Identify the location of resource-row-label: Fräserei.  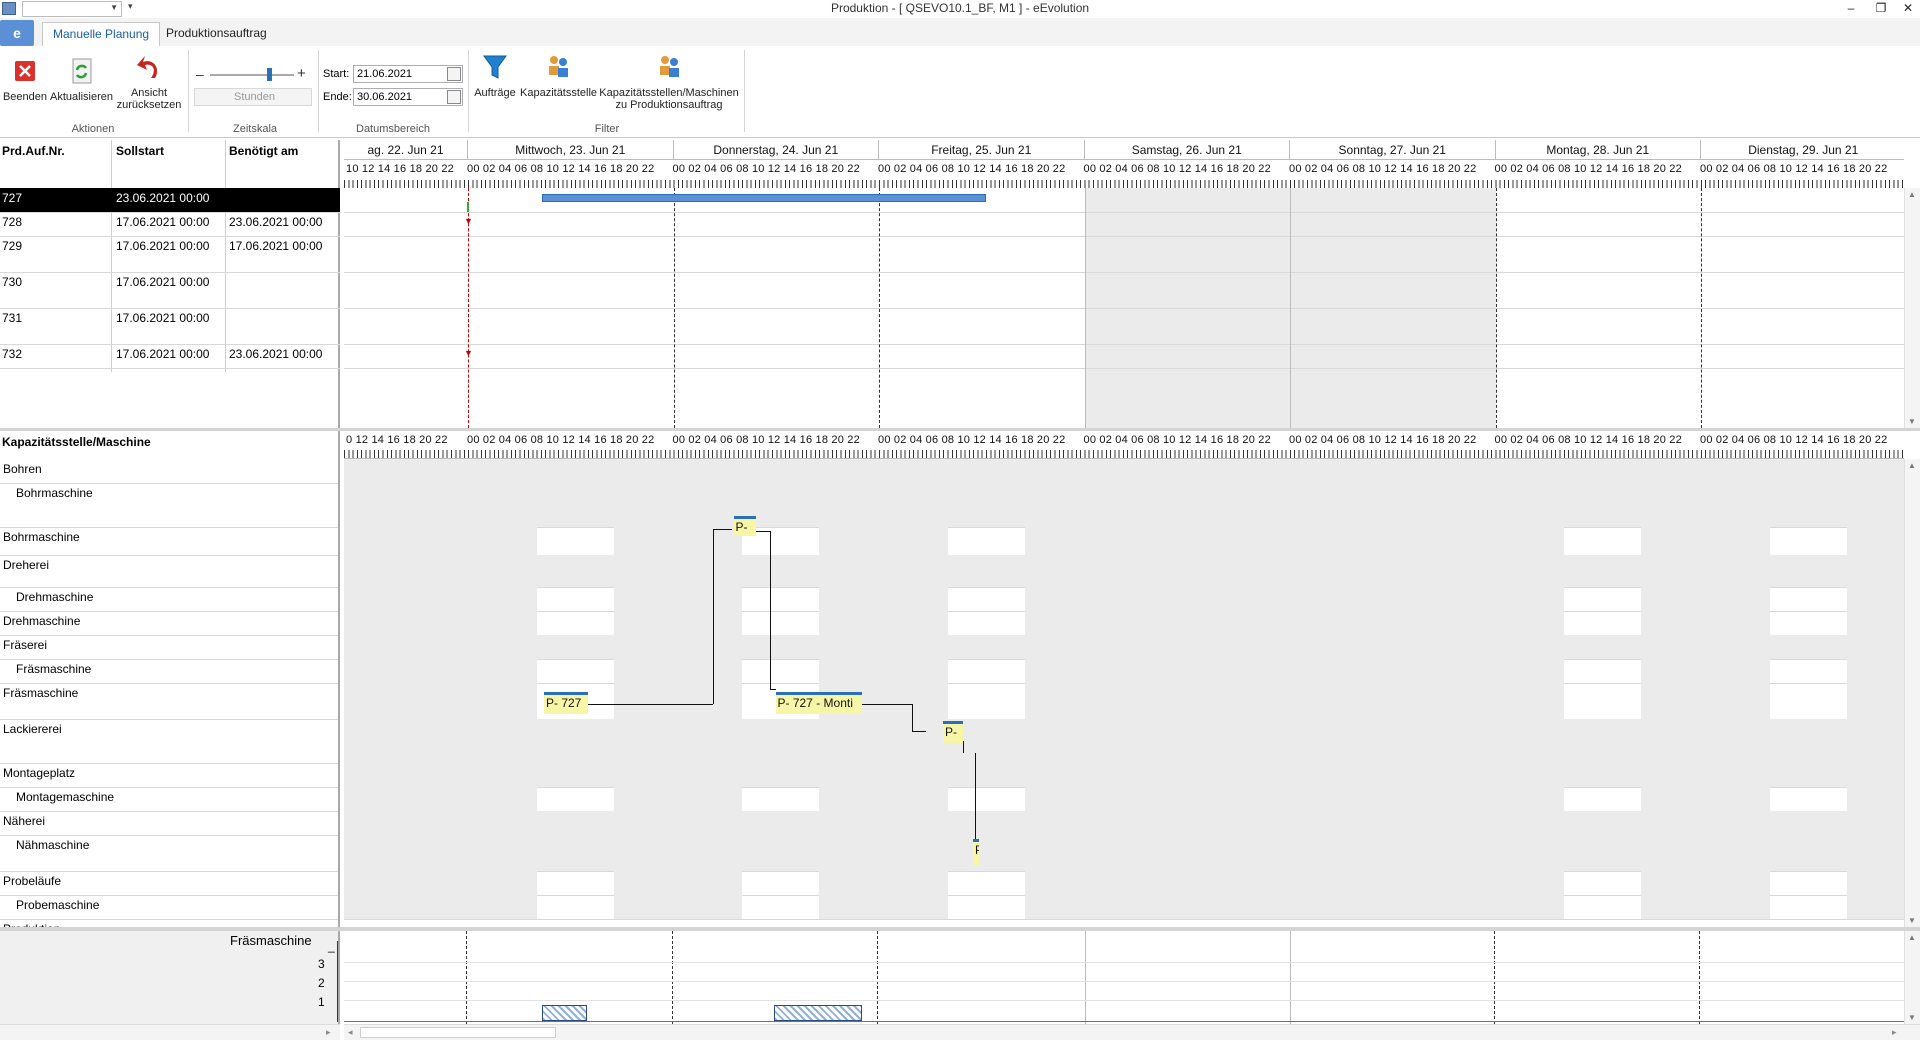
(25, 645).